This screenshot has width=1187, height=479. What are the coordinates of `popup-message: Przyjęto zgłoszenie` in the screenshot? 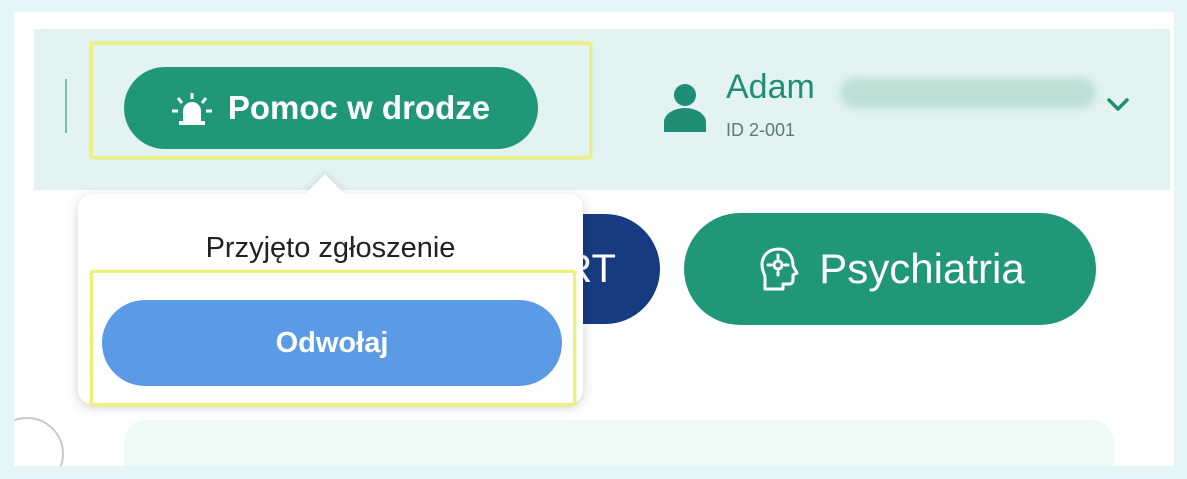 It's located at (330, 248).